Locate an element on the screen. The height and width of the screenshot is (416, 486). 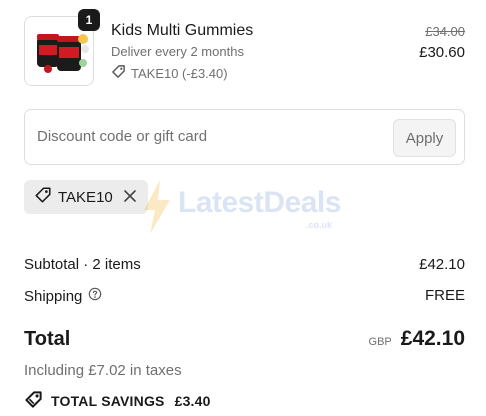
product-title: Kids Multi Gummies is located at coordinates (182, 30).